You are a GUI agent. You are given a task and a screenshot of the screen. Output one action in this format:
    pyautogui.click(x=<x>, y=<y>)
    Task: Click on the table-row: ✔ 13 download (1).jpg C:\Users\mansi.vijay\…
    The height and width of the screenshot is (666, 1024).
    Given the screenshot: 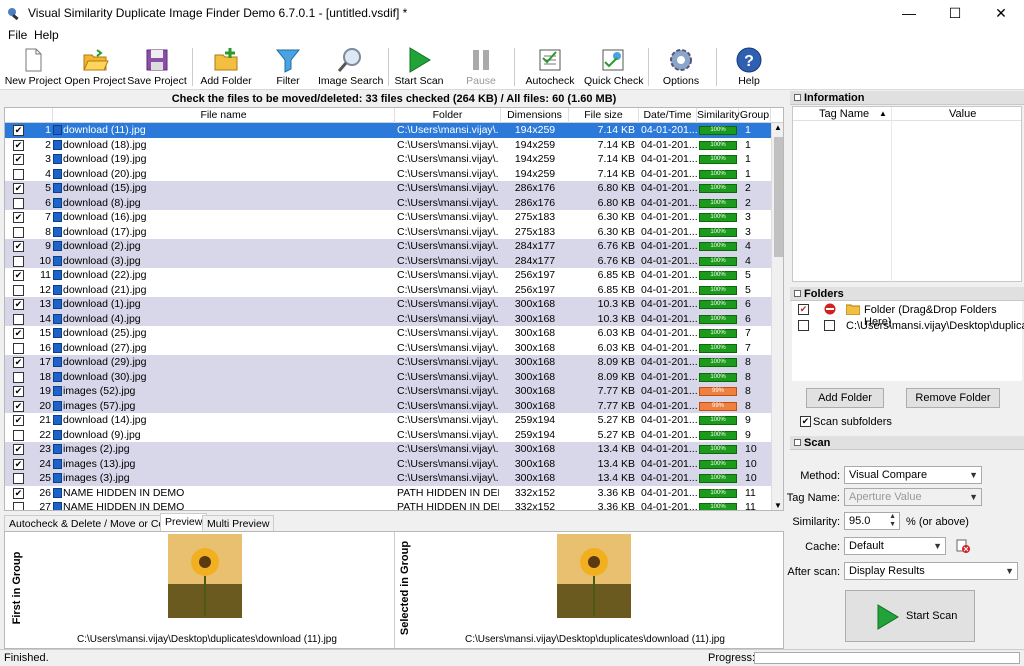 What is the action you would take?
    pyautogui.click(x=388, y=304)
    